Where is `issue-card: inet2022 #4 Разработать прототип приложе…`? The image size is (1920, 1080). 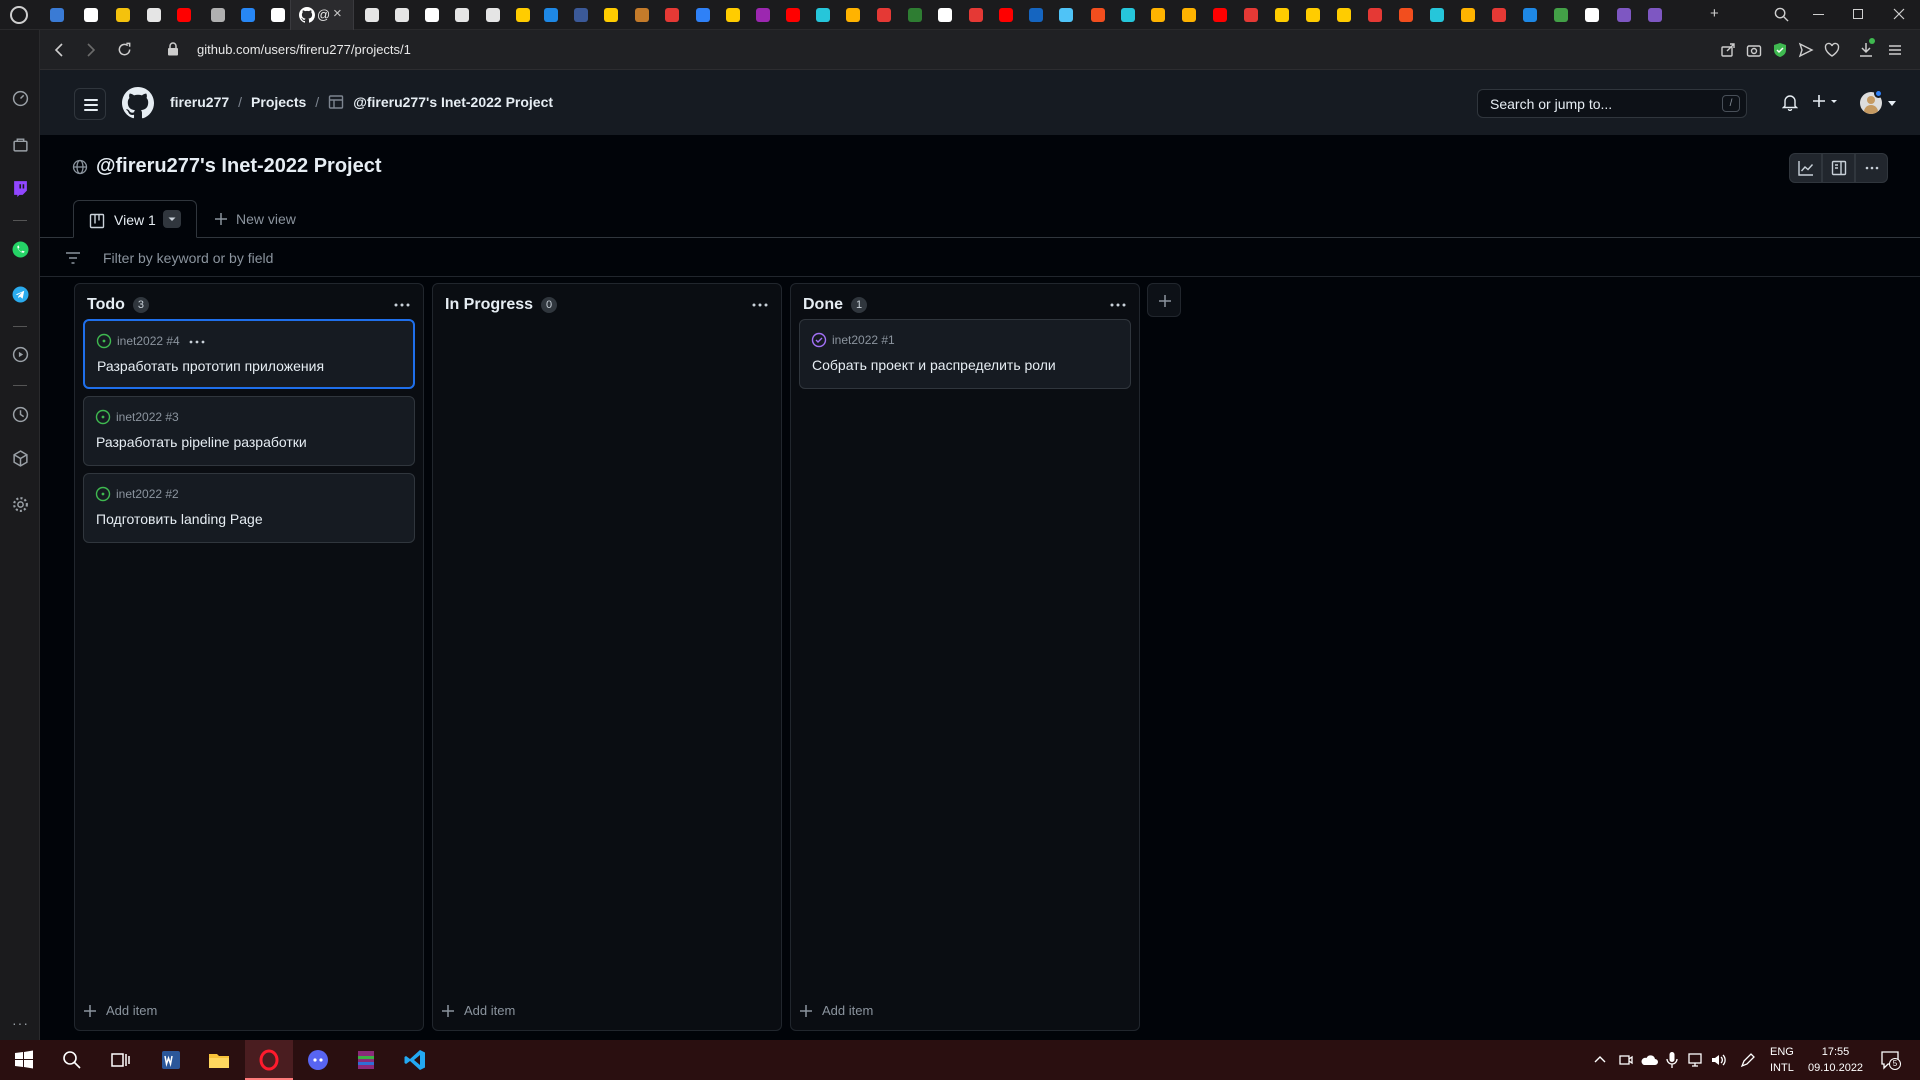
issue-card: inet2022 #4 Разработать прототип приложе… is located at coordinates (249, 354).